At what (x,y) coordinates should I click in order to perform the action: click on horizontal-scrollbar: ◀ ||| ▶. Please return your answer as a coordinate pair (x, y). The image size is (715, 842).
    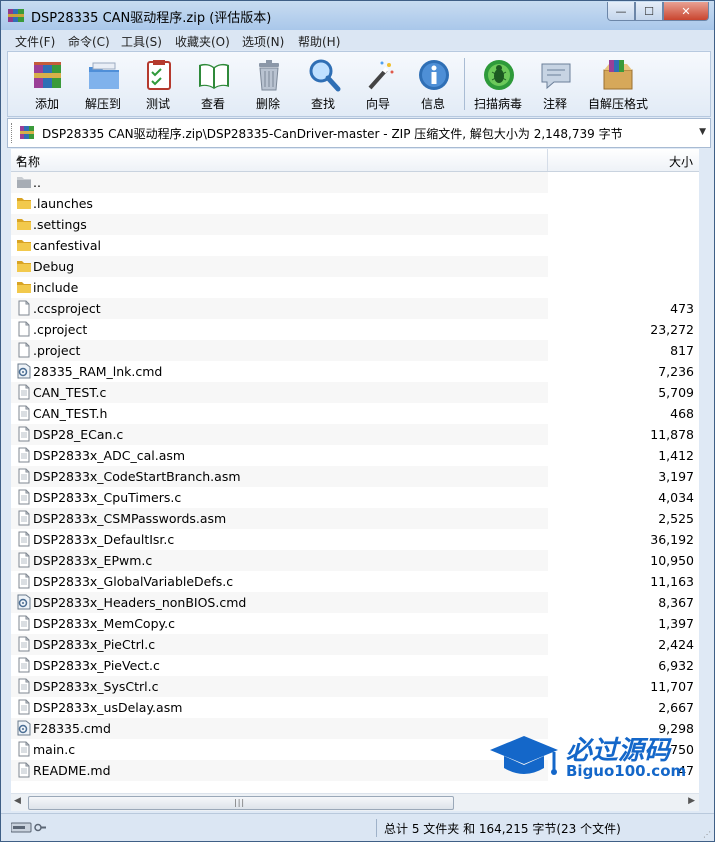
    Looking at the image, I should click on (355, 802).